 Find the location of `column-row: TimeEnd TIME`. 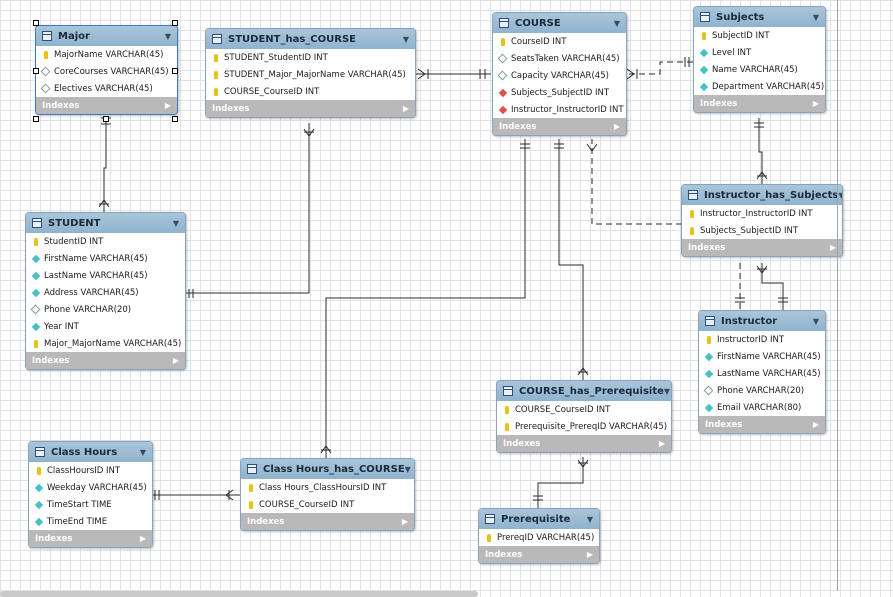

column-row: TimeEnd TIME is located at coordinates (90, 521).